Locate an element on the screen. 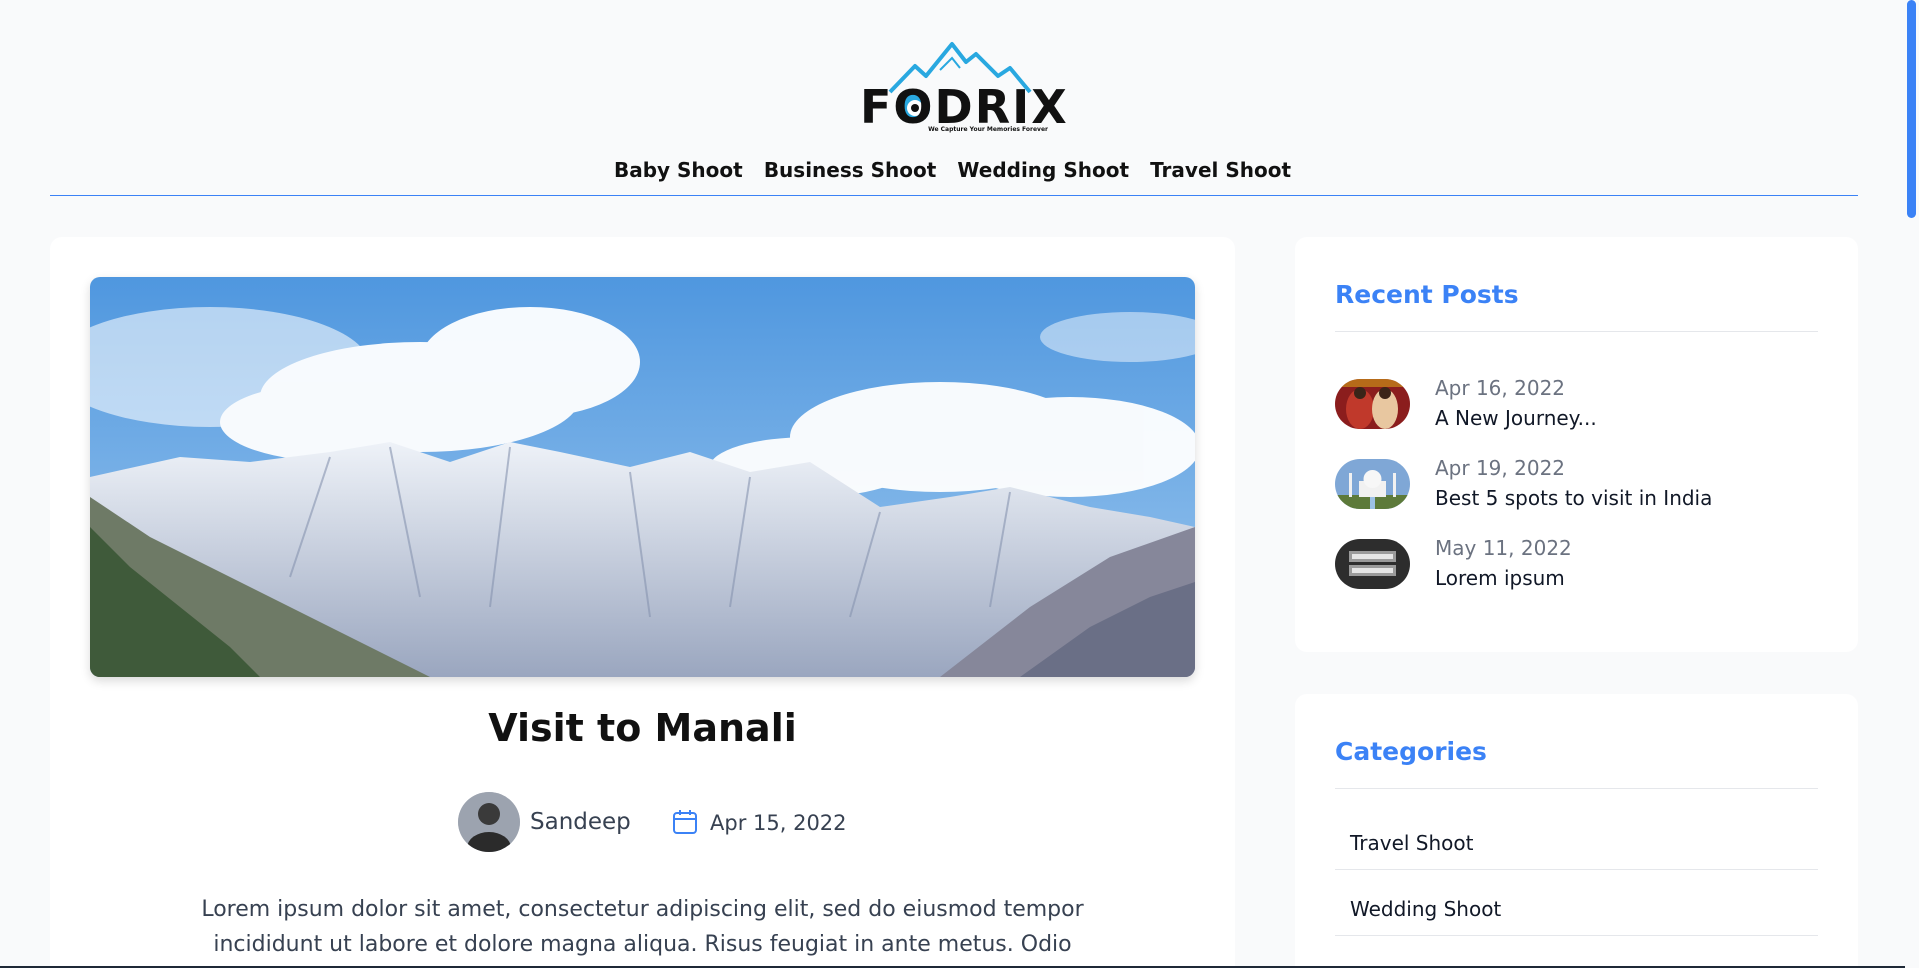 This screenshot has width=1919, height=968. categories-widget: Categories Travel Shoot Wedding Shoot is located at coordinates (1576, 831).